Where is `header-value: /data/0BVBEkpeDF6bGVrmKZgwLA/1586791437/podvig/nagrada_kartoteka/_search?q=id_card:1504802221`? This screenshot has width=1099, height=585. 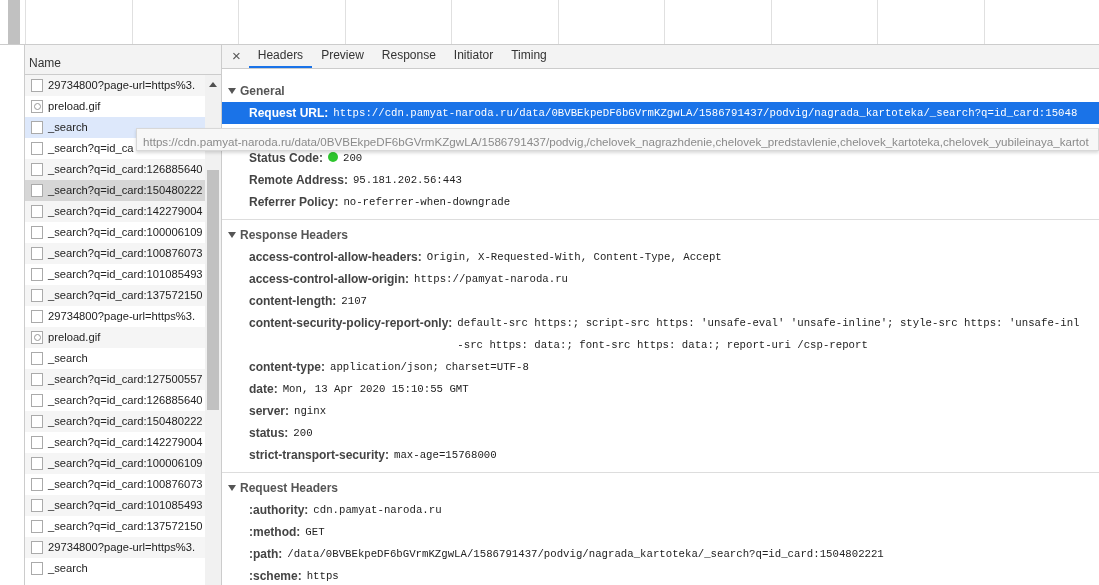
header-value: /data/0BVBEkpeDF6bGVrmKZgwLA/1586791437/podvig/nagrada_kartoteka/_search?q=id_card:1504802221 is located at coordinates (585, 553).